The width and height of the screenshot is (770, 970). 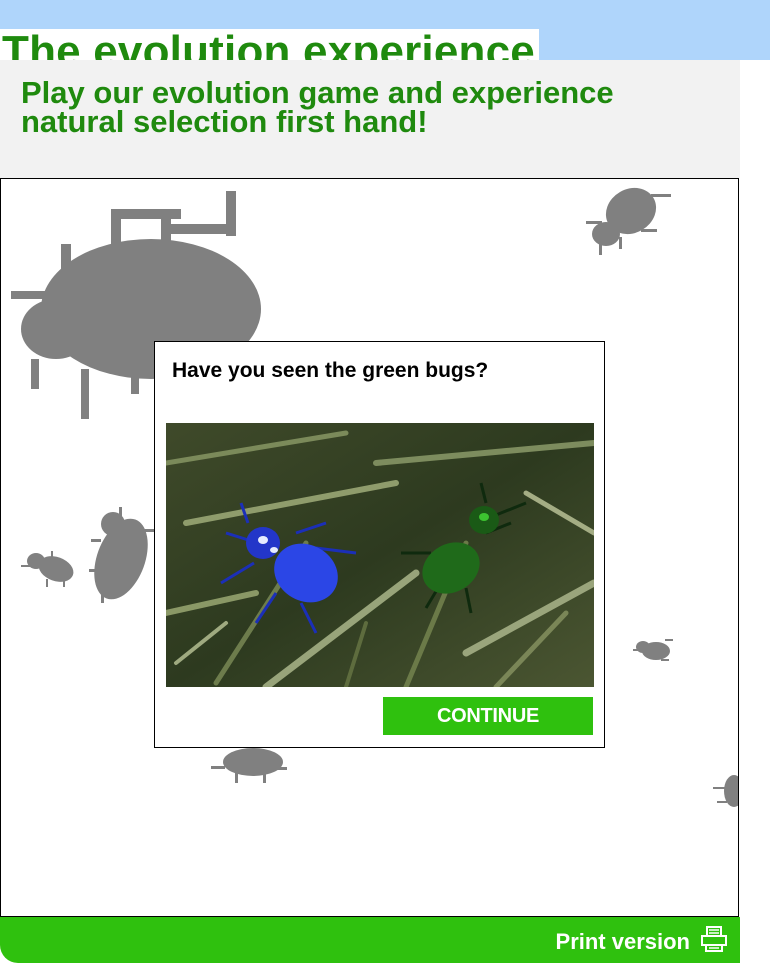 I want to click on print-version-label: Print version, so click(x=622, y=941).